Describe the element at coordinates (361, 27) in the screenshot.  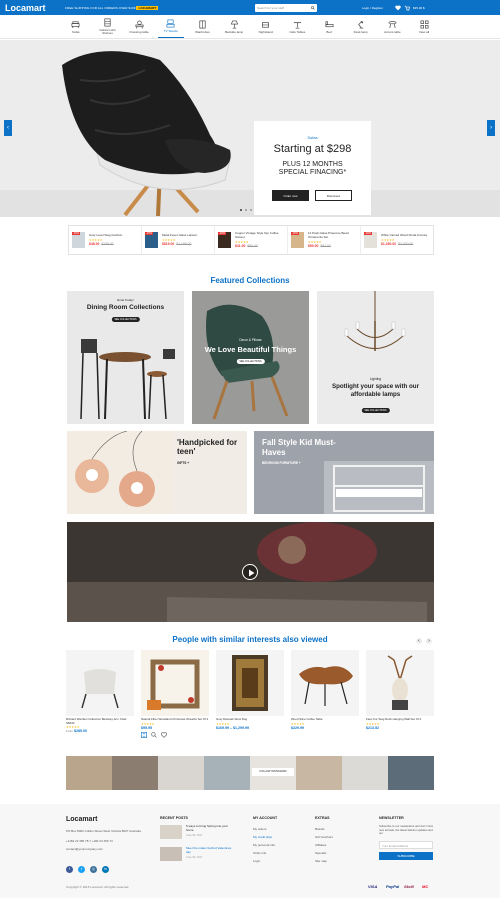
I see `category-desk-lamp: Desk lamp` at that location.